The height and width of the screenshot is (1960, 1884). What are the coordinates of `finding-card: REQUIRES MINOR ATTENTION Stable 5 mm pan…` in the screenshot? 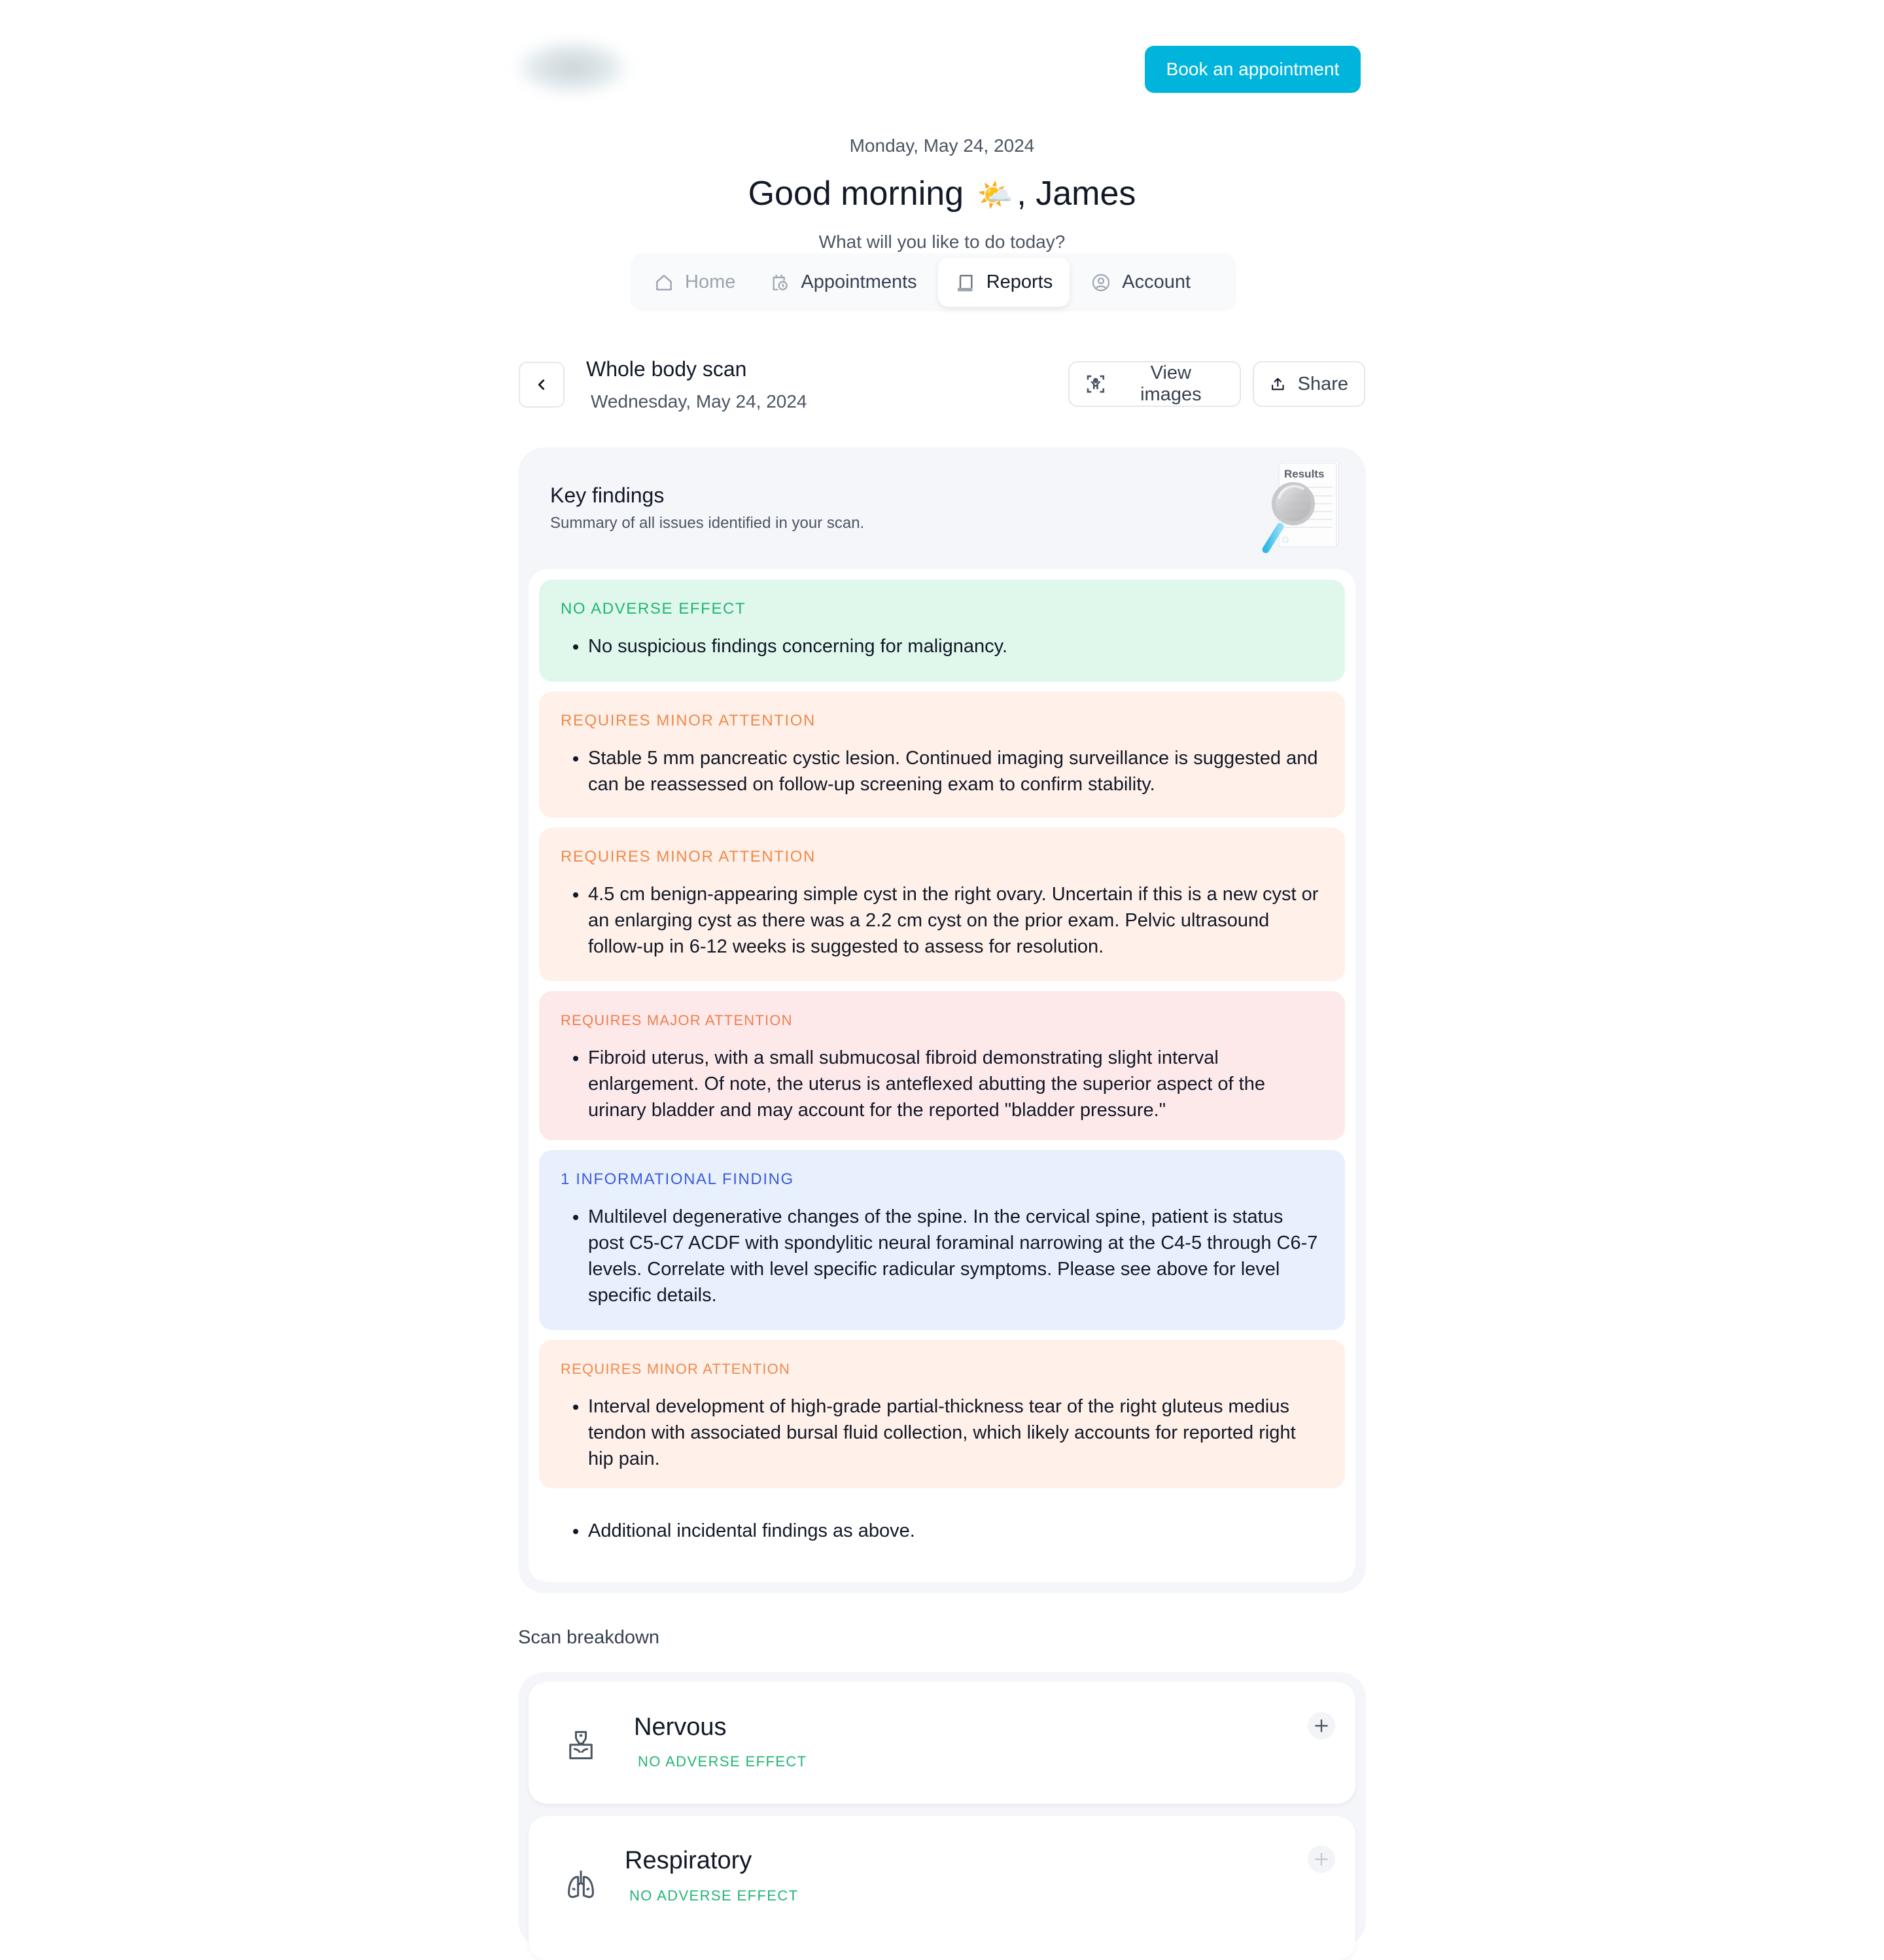 It's located at (942, 754).